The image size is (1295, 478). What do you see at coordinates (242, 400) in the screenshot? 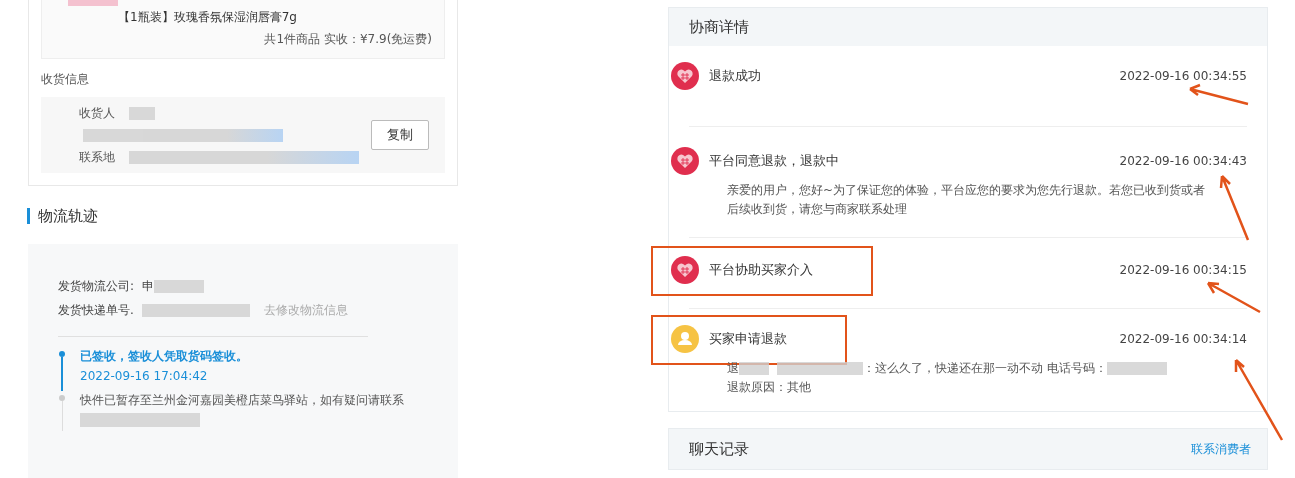
I see `track-status: 快件已暂存至兰州金河嘉园美橙店菜鸟驿站，如有疑问请联系` at bounding box center [242, 400].